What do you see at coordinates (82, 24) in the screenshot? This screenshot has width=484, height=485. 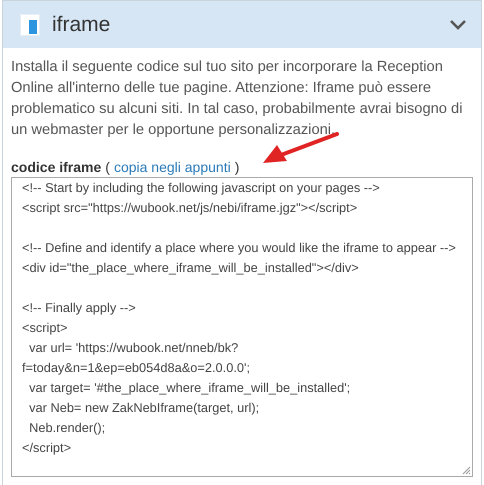 I see `panel-title: iframe` at bounding box center [82, 24].